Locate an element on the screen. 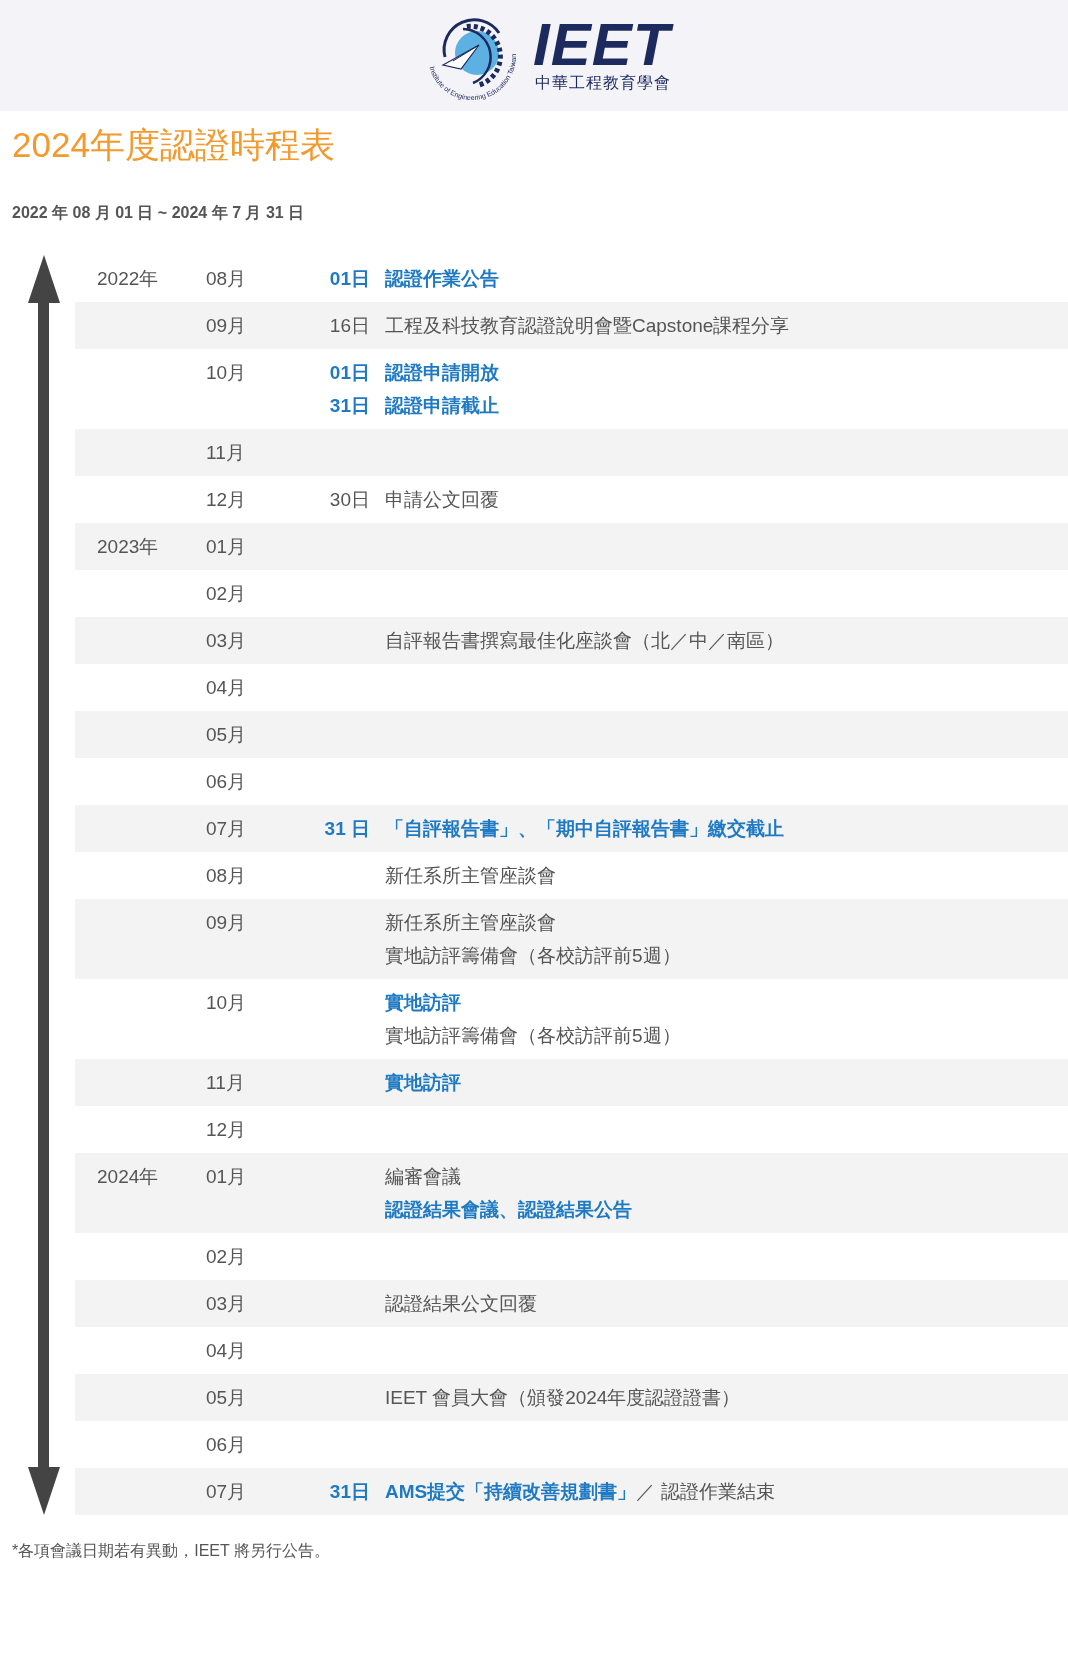  event-text: AMS提交「持續改善規劃書」／ 認證作業結束 is located at coordinates (580, 1492).